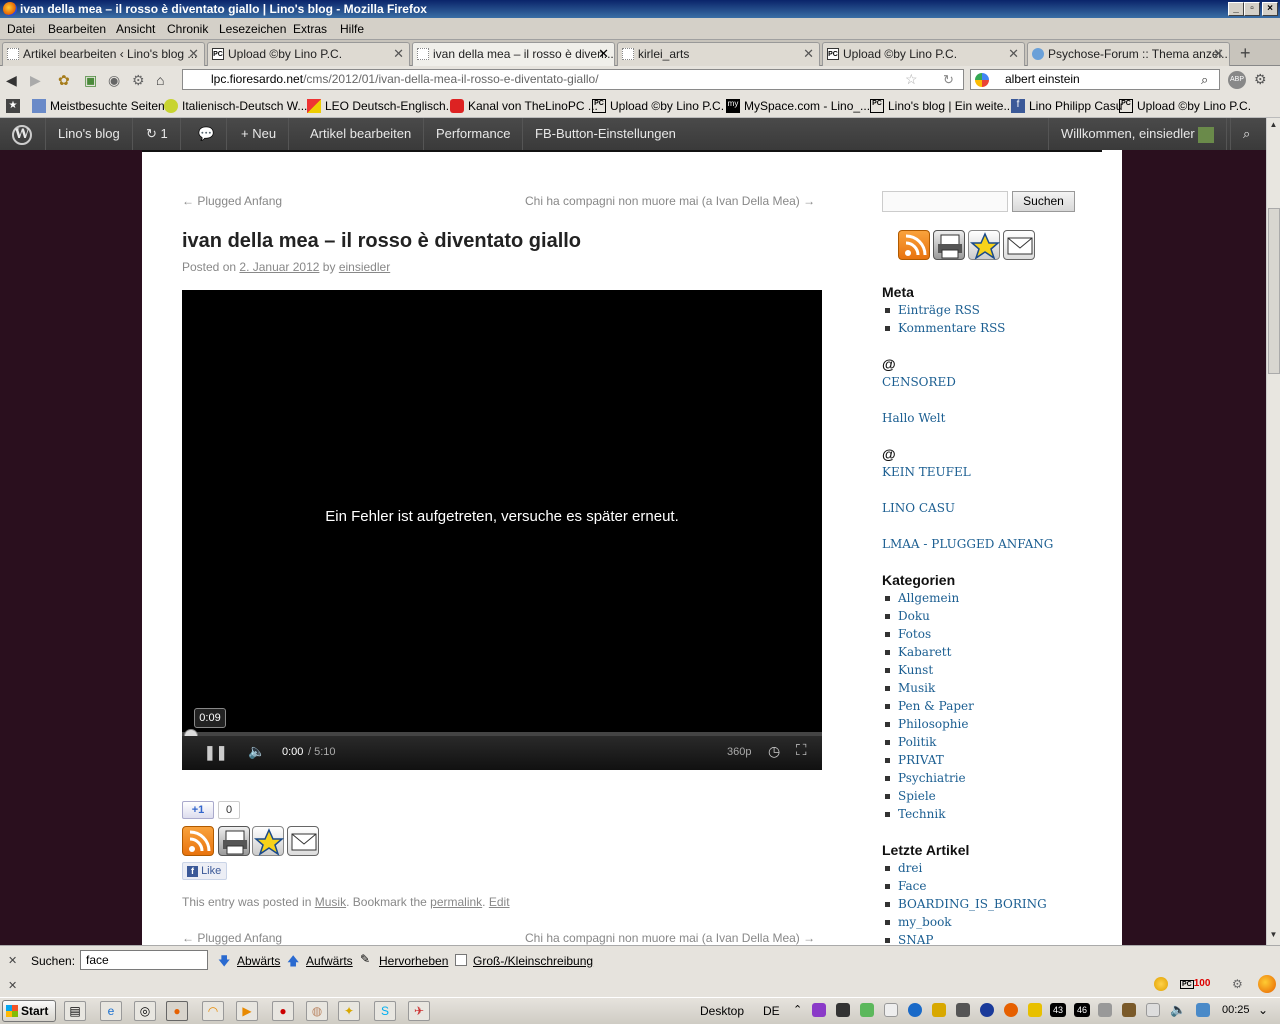  I want to click on language-indicator: DE, so click(771, 1011).